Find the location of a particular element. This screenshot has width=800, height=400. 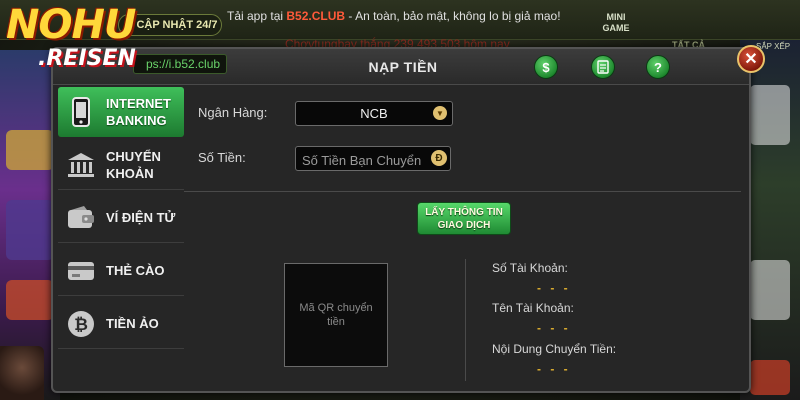

amount-label: Số Tiền: is located at coordinates (222, 157).